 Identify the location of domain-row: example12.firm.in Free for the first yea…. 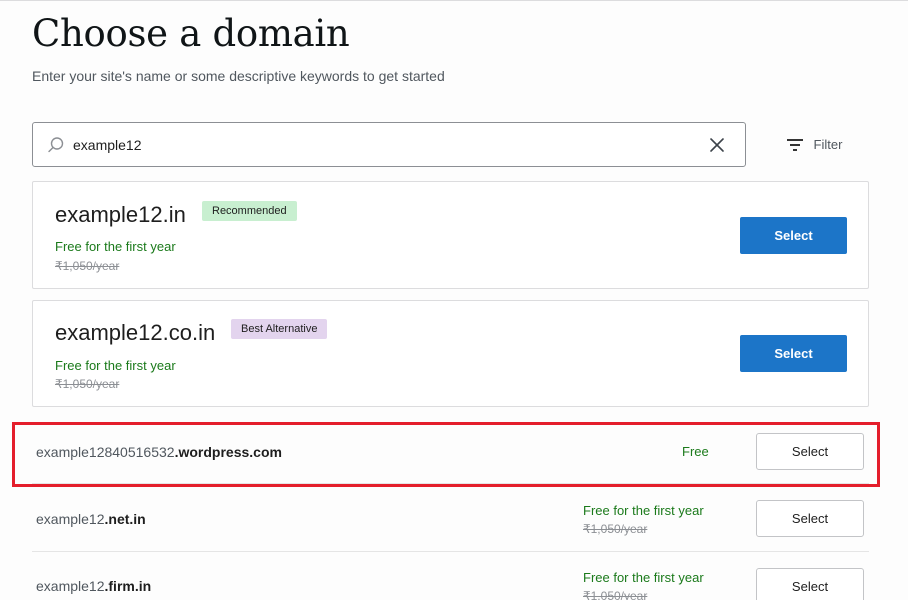
(450, 576).